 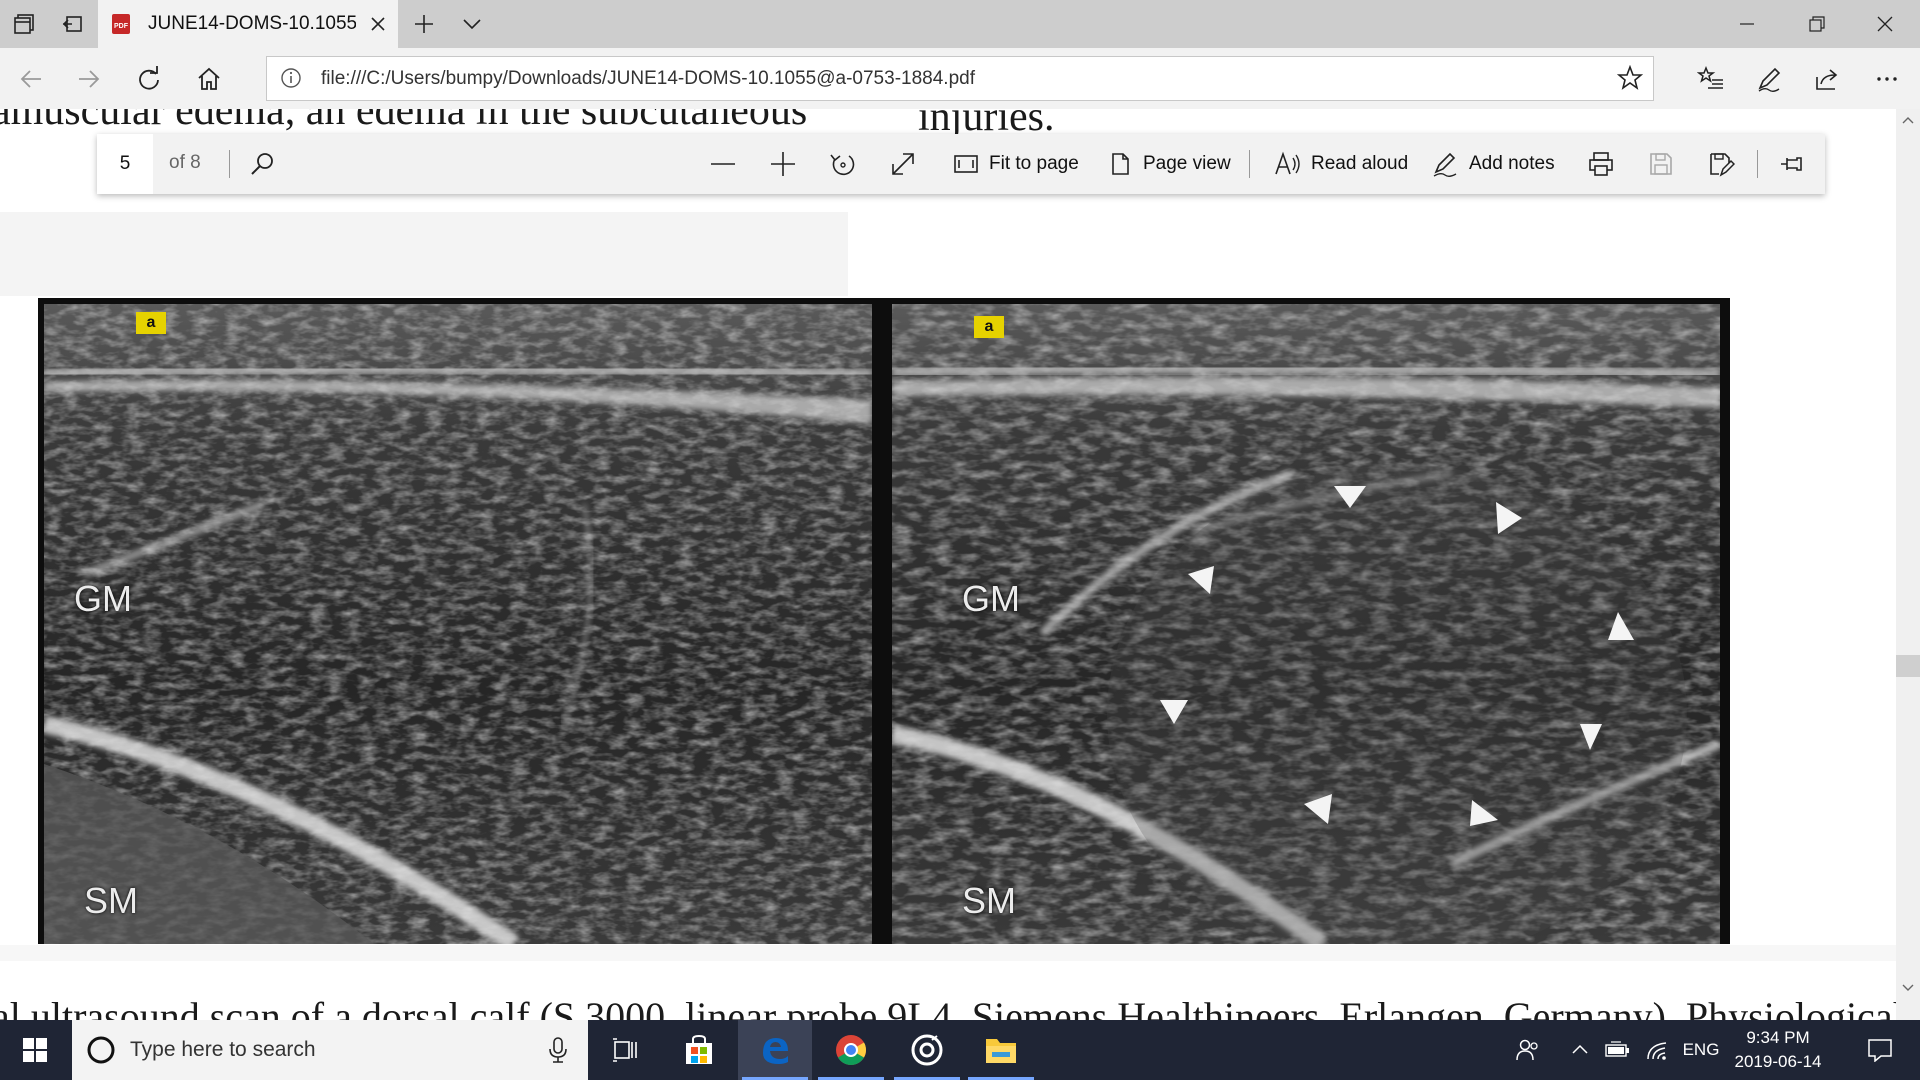 I want to click on favorites-hub-icon, so click(x=1711, y=79).